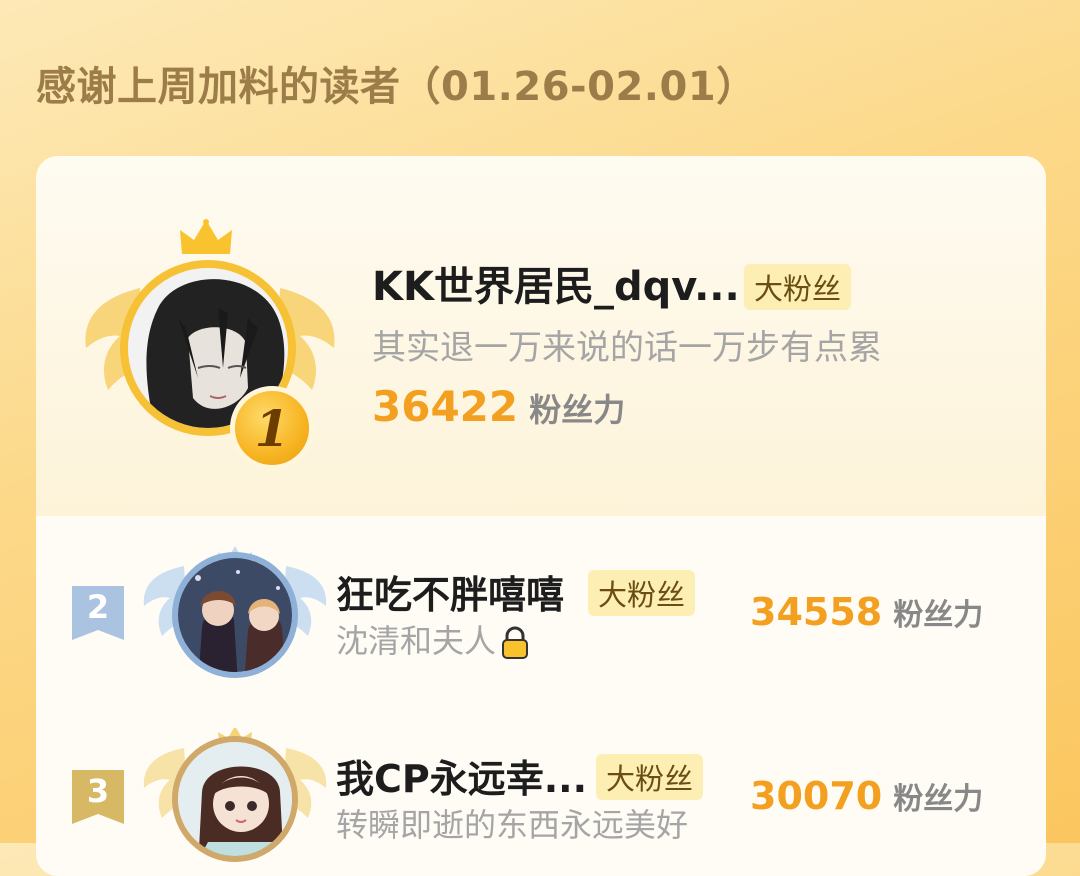 The width and height of the screenshot is (1080, 876). What do you see at coordinates (433, 639) in the screenshot?
I see `fan-signature: 沈清和夫人` at bounding box center [433, 639].